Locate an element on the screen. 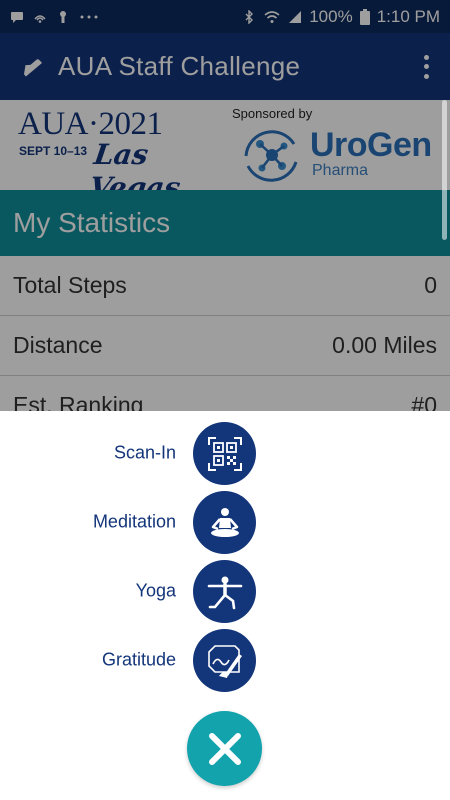  action-label: Gratitude is located at coordinates (138, 659).